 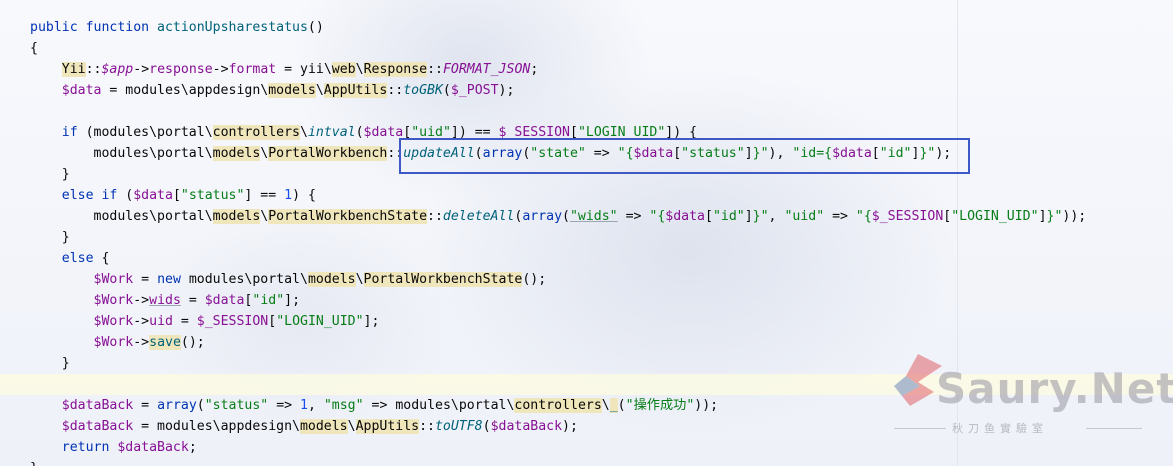 I want to click on code-line: else if ($data["status"] == 1) {, so click(x=173, y=195).